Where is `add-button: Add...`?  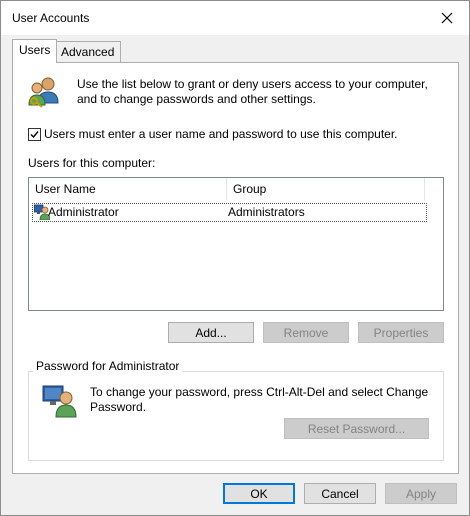
add-button: Add... is located at coordinates (211, 332).